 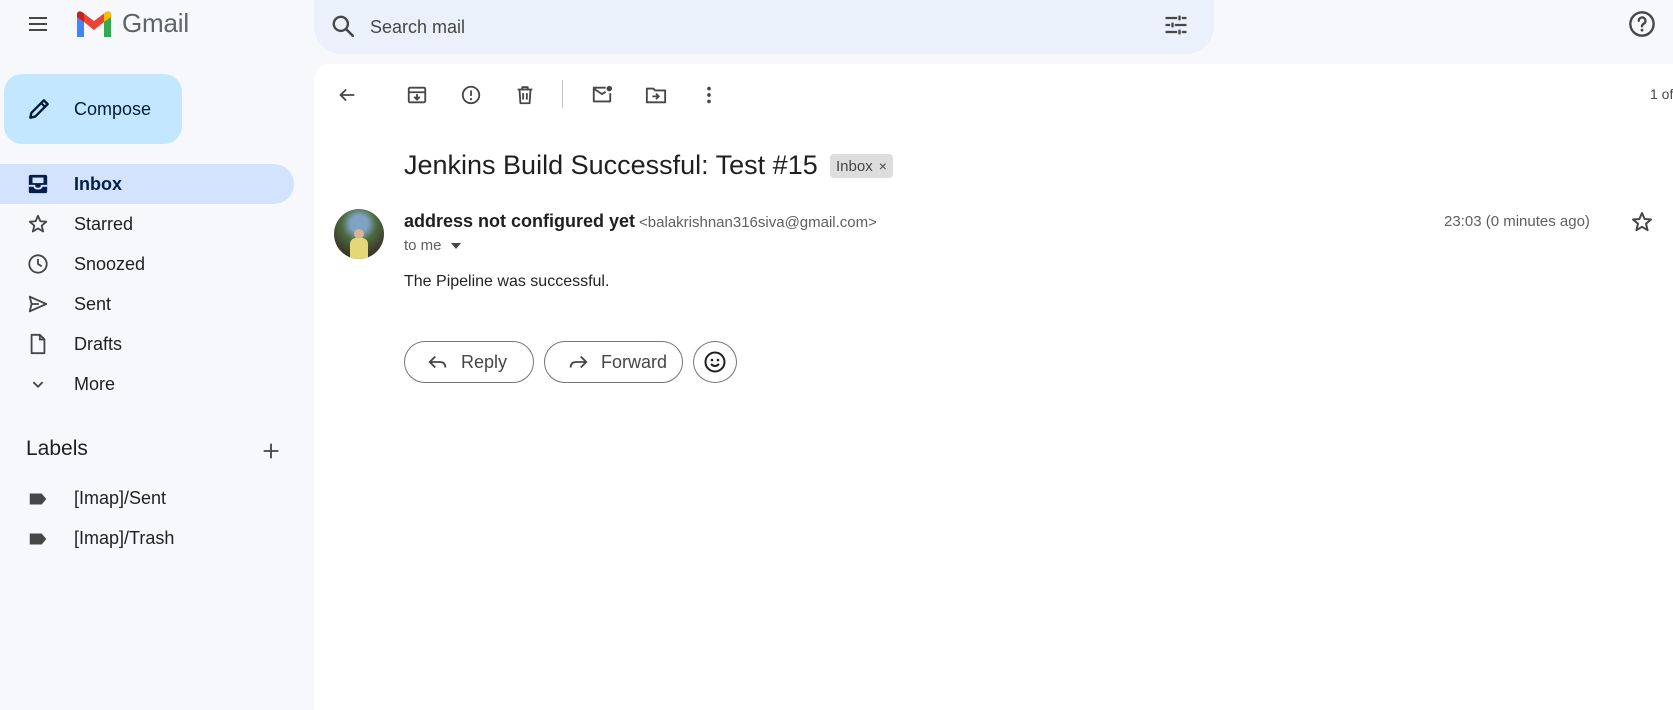 I want to click on toolbar-divider, so click(x=562, y=94).